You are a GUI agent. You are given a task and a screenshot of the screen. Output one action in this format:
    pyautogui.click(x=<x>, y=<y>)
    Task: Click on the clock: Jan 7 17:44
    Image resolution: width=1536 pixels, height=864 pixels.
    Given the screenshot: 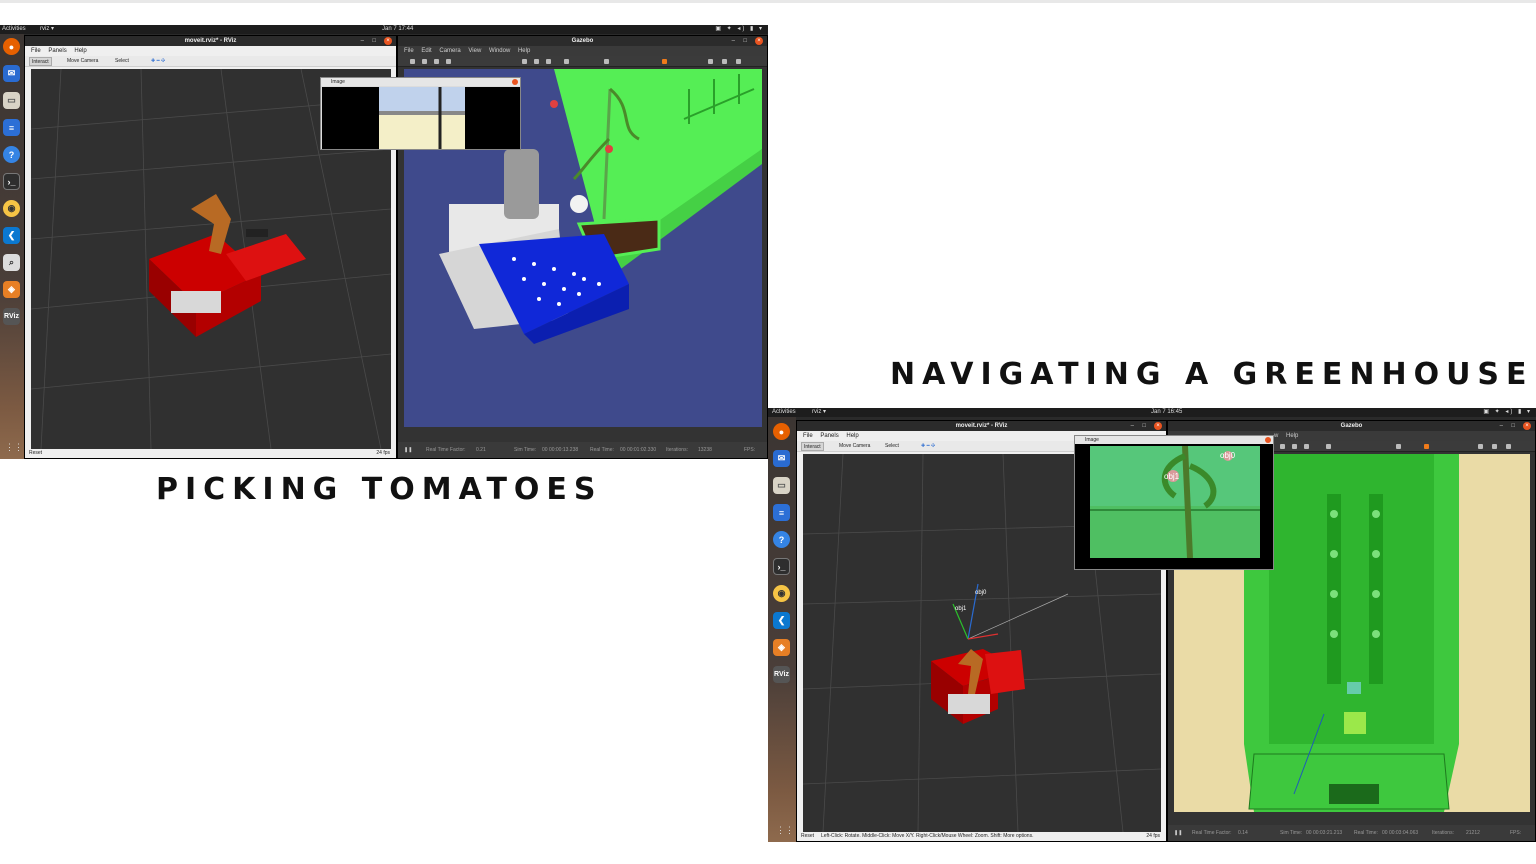 What is the action you would take?
    pyautogui.click(x=397, y=29)
    